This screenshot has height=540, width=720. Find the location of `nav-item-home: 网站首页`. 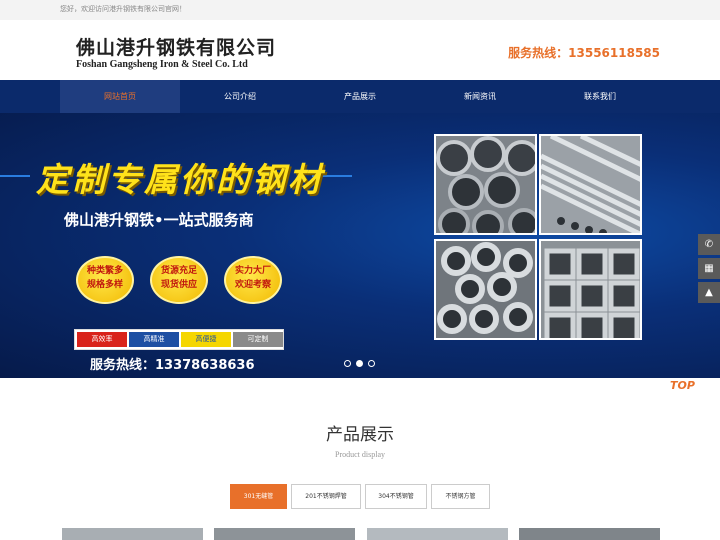

nav-item-home: 网站首页 is located at coordinates (120, 96).